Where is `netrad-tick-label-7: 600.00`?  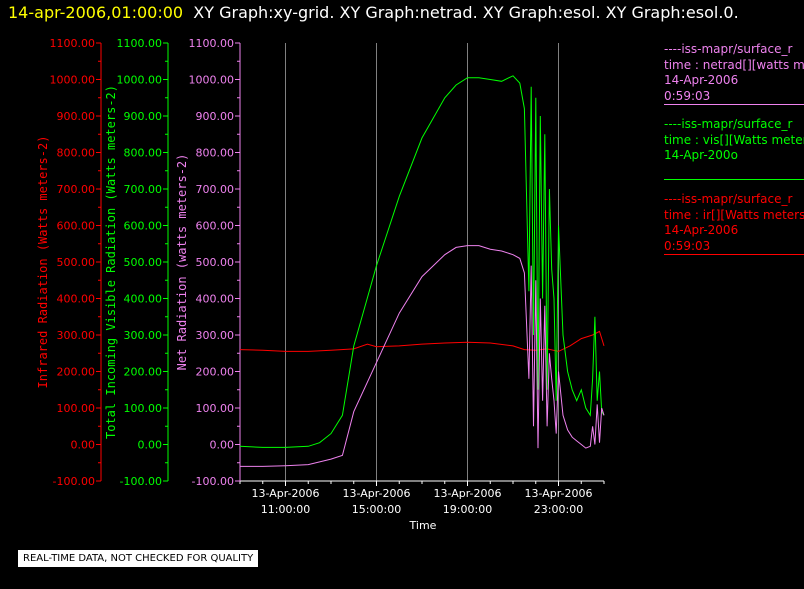
netrad-tick-label-7: 600.00 is located at coordinates (215, 226).